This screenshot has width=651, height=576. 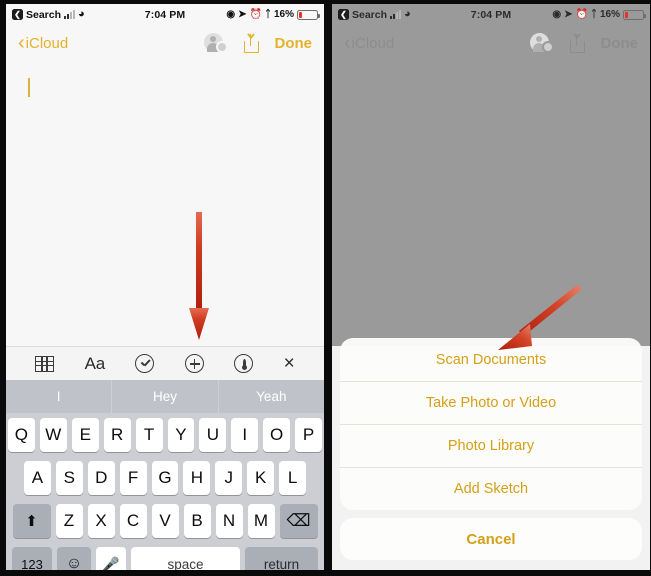 I want to click on key-t: T, so click(x=149, y=435).